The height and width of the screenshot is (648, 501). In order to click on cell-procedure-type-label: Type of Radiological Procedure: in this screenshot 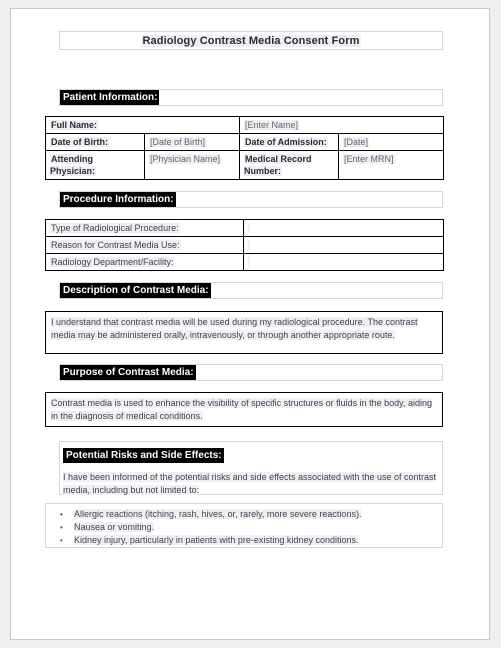, I will do `click(144, 228)`.